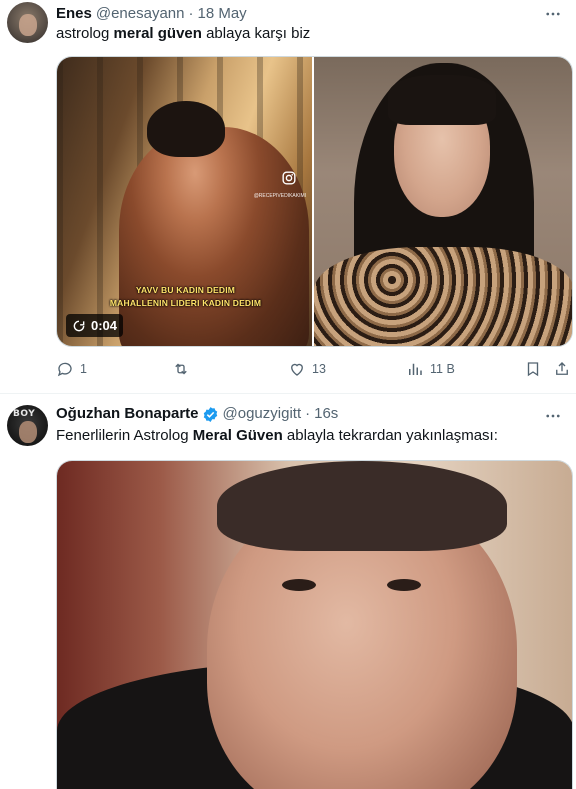  I want to click on display-name: Enes, so click(74, 14).